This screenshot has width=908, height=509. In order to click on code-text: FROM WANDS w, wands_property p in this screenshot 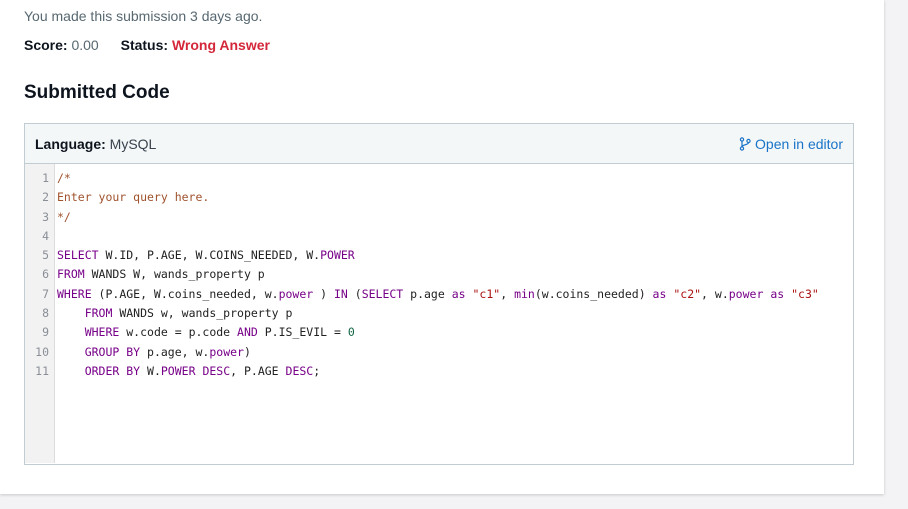, I will do `click(172, 313)`.